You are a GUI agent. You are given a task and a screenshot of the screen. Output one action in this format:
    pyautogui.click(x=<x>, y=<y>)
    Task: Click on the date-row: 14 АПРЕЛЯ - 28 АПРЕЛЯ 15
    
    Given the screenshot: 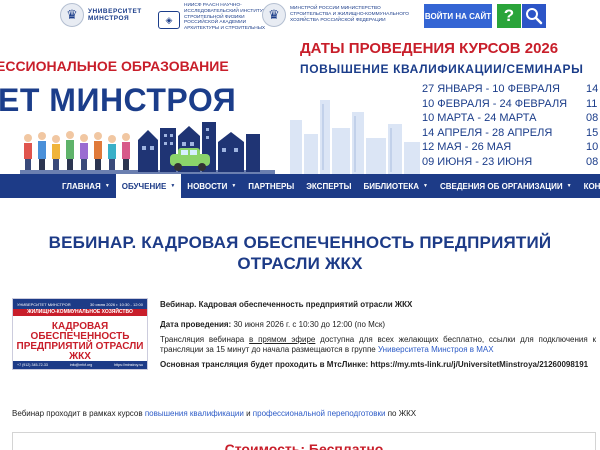 What is the action you would take?
    pyautogui.click(x=510, y=132)
    